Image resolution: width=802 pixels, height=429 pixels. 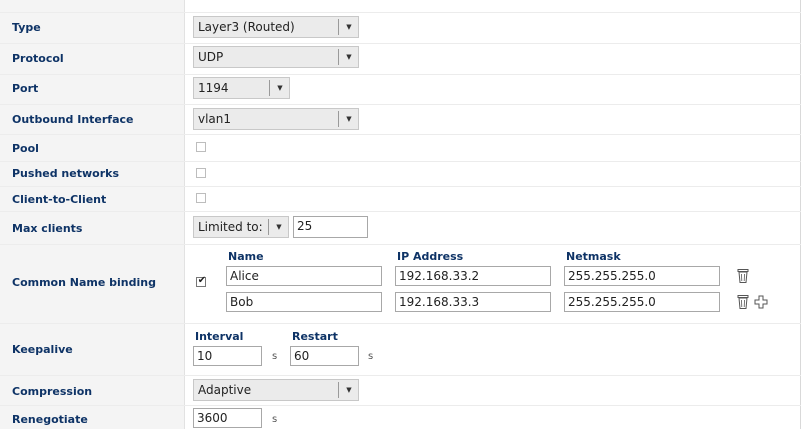 I want to click on pool-label: Pool, so click(x=25, y=148).